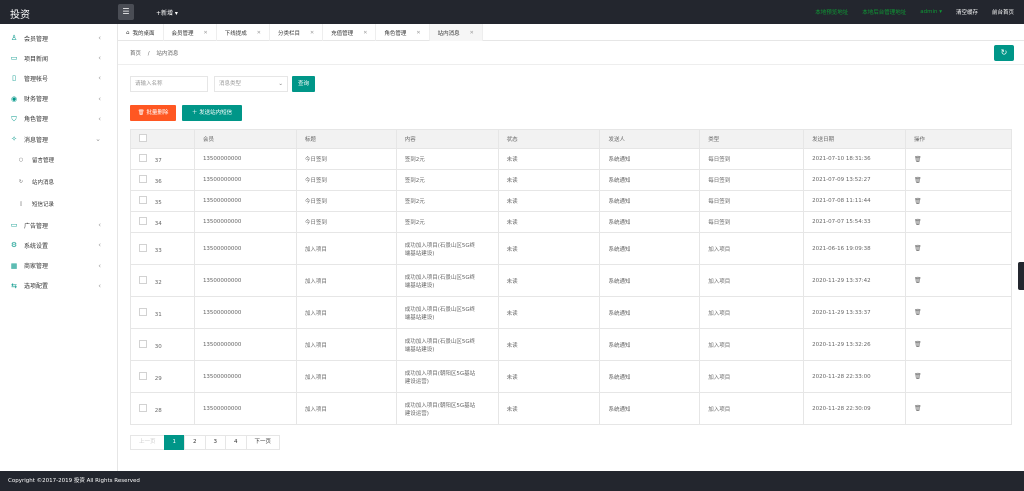  I want to click on tab-label: 站内消息, so click(448, 33).